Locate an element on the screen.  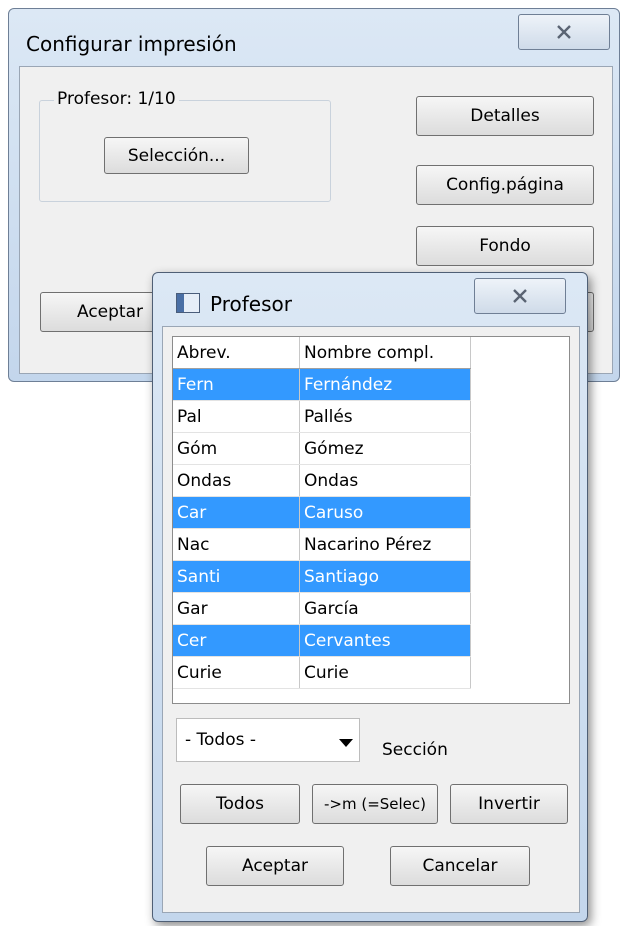
column-header-nombre: Nombre compl. is located at coordinates (385, 353).